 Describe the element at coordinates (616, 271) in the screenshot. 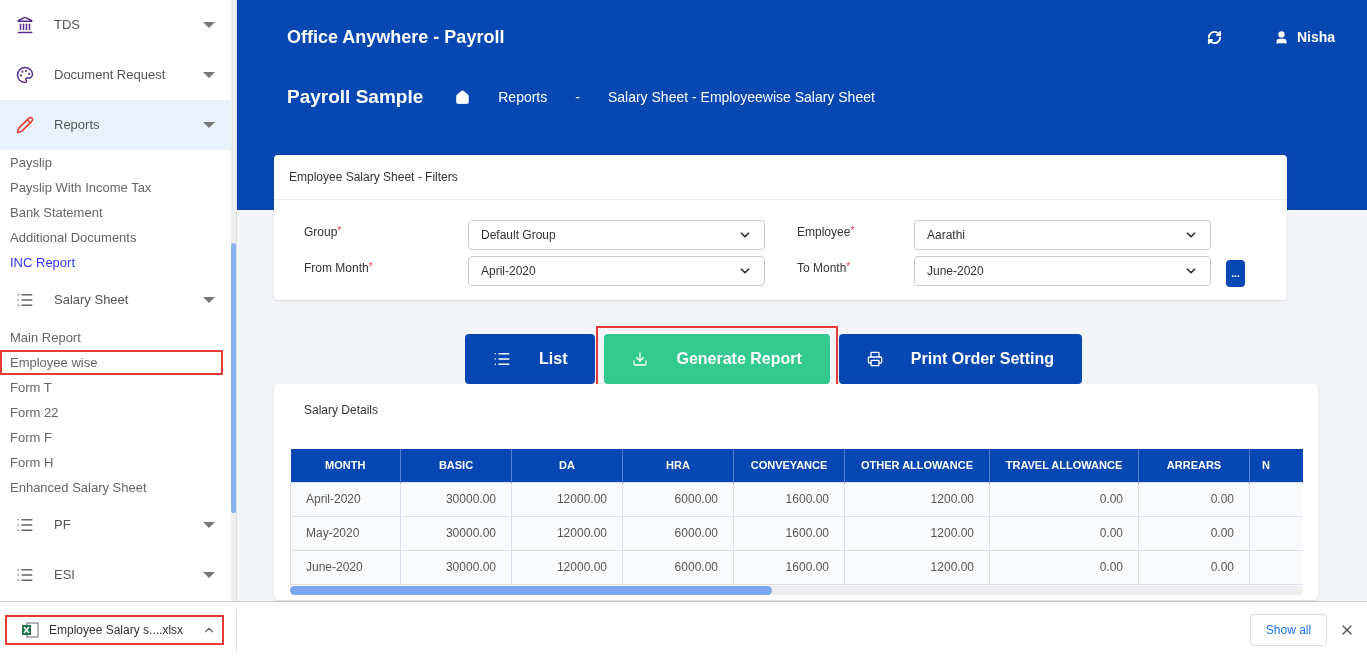

I see `select-field: April-2020` at that location.